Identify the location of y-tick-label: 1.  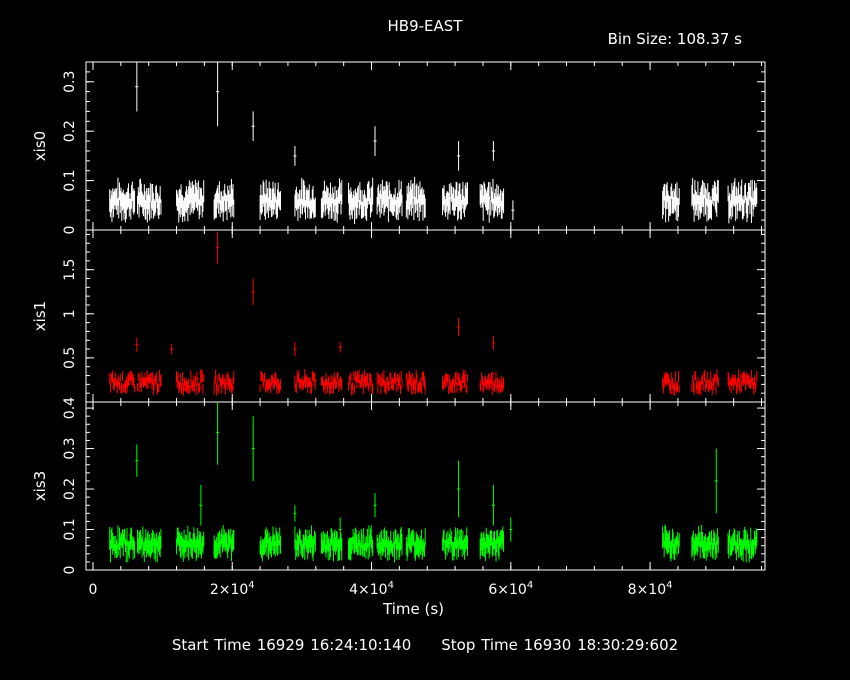
(70, 313).